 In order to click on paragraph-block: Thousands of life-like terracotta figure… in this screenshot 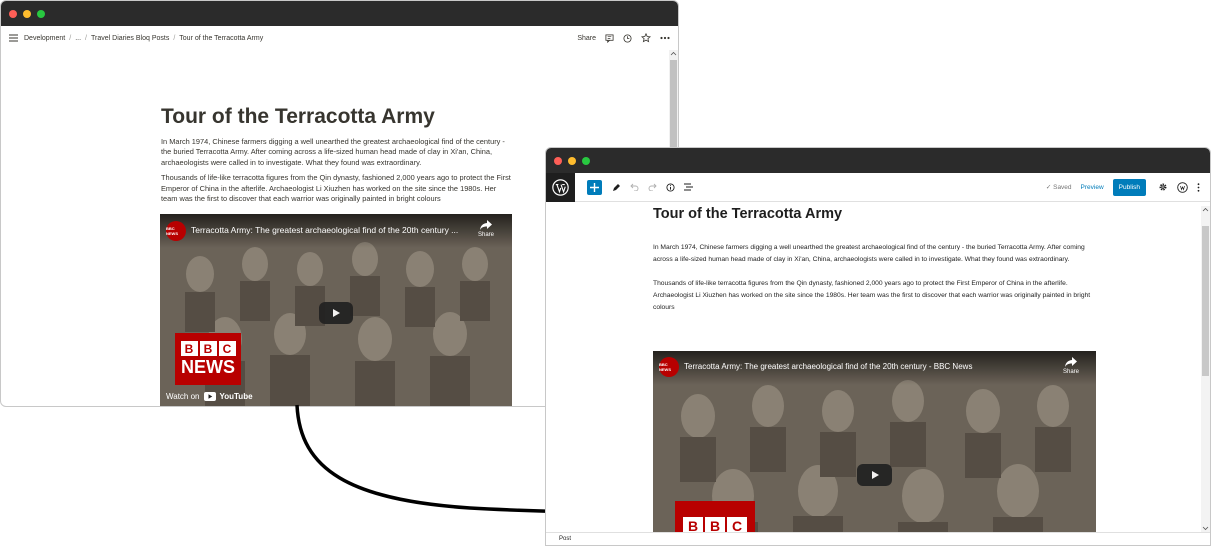, I will do `click(875, 296)`.